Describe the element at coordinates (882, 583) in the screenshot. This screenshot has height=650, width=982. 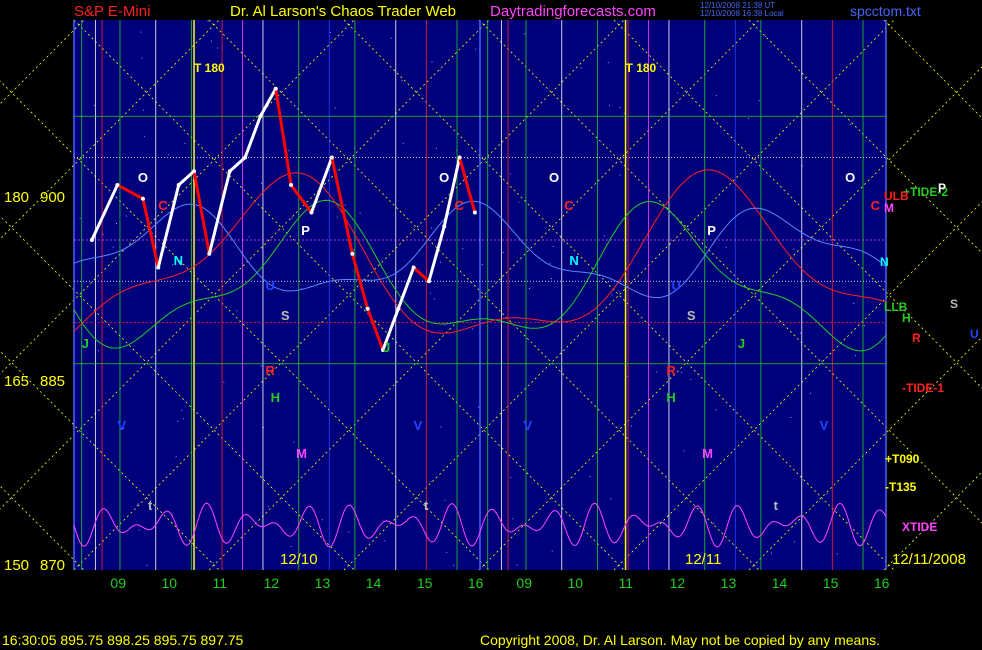
I see `x-tick-label: 16` at that location.